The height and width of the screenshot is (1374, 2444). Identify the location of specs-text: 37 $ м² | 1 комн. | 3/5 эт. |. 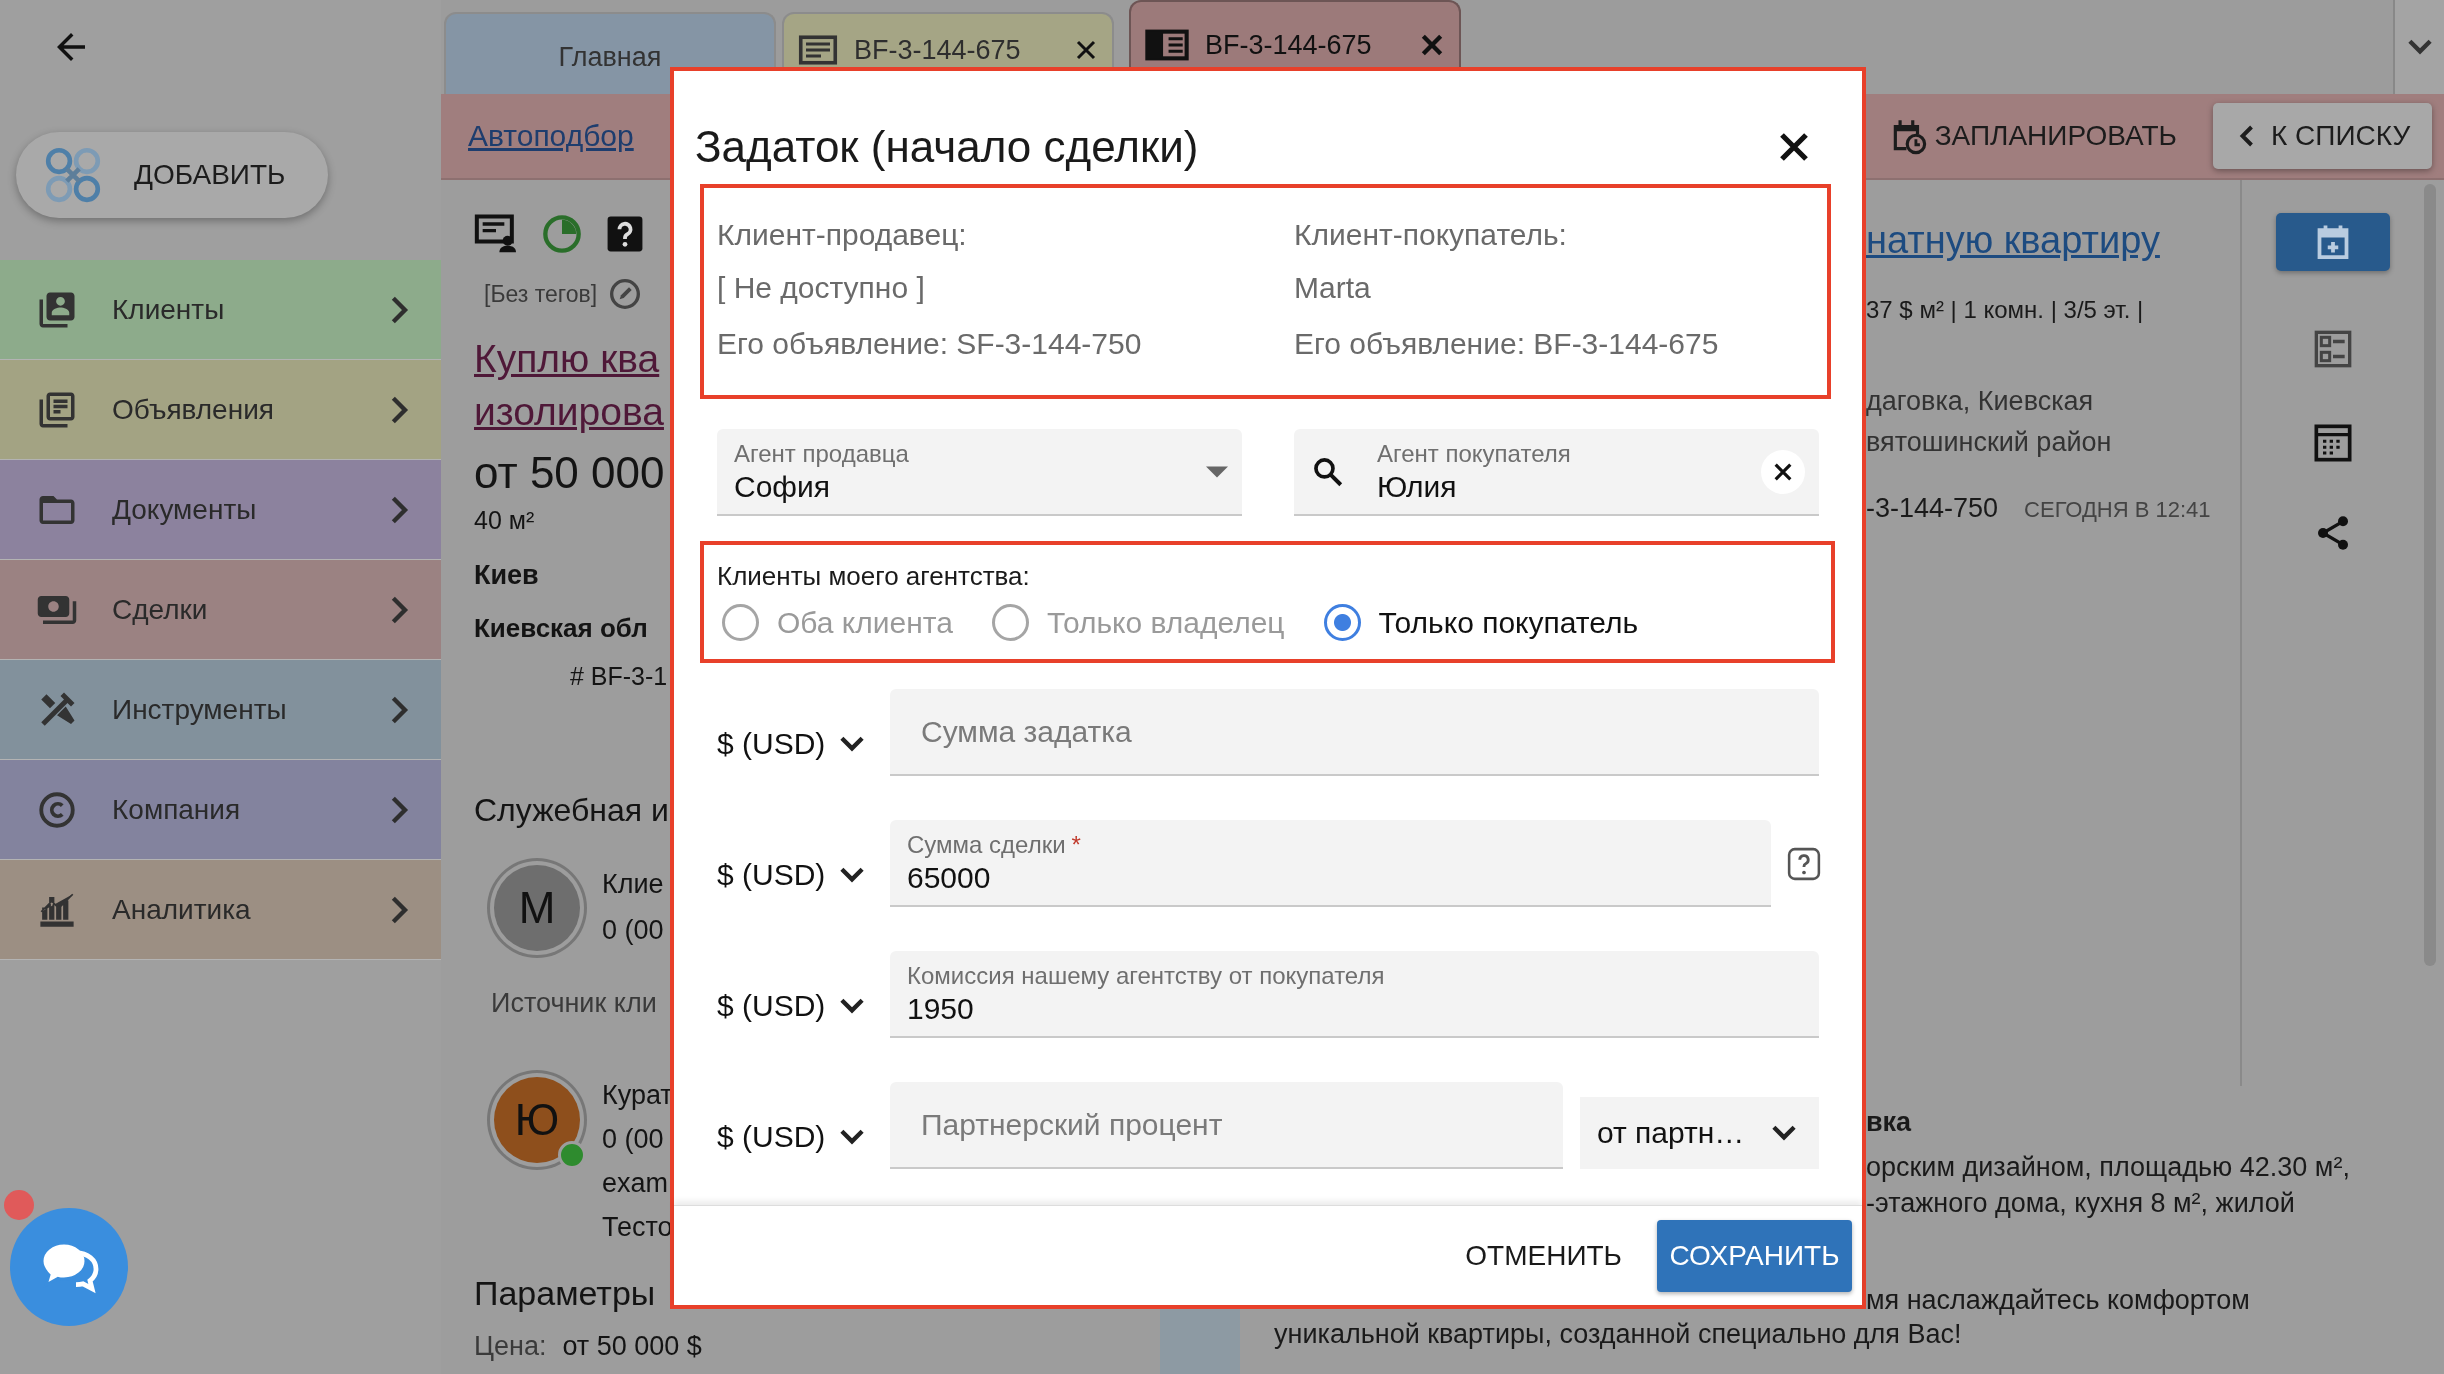
(2005, 310).